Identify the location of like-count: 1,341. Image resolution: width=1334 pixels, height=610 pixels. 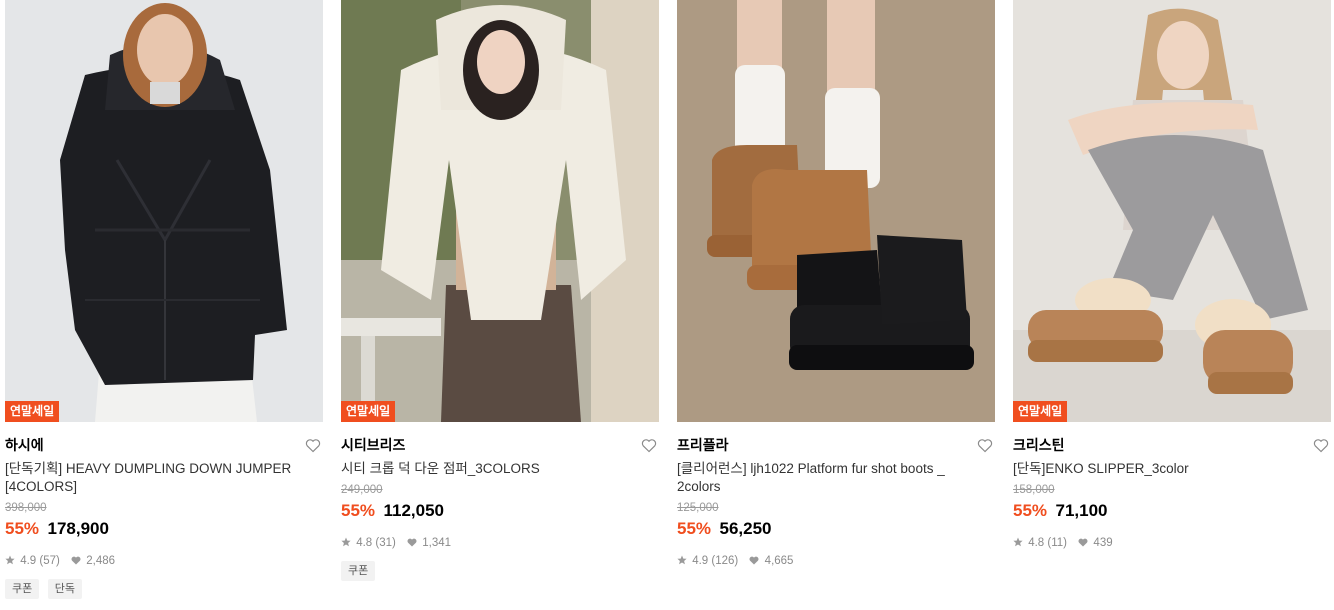
(437, 543).